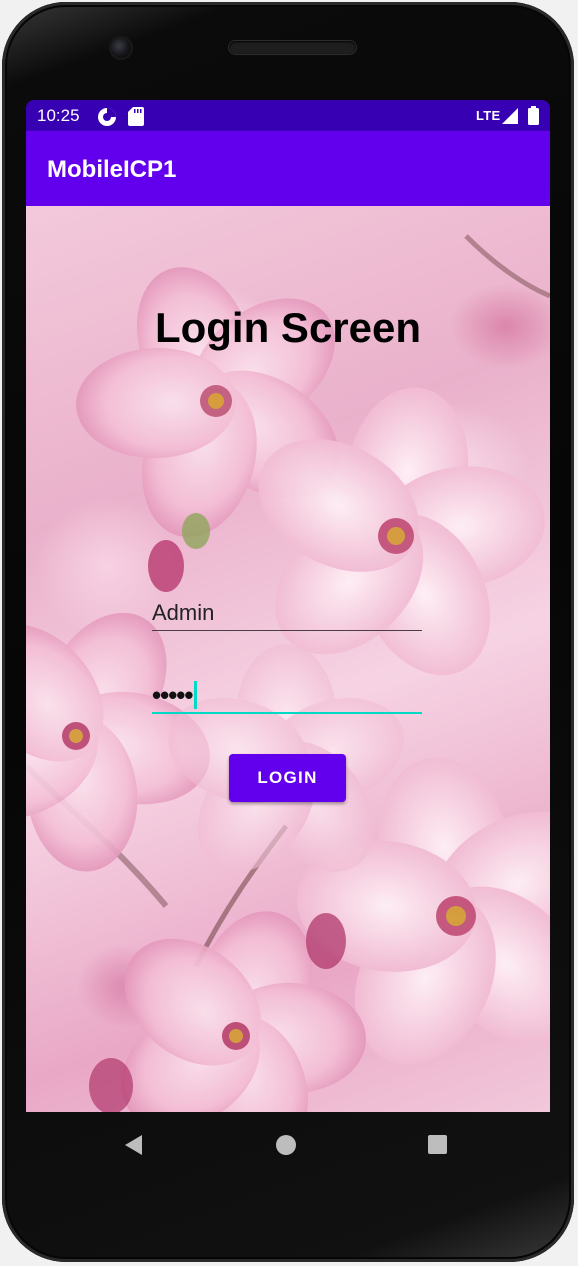 Image resolution: width=578 pixels, height=1266 pixels. Describe the element at coordinates (173, 695) in the screenshot. I see `password-masked-value: •••••` at that location.